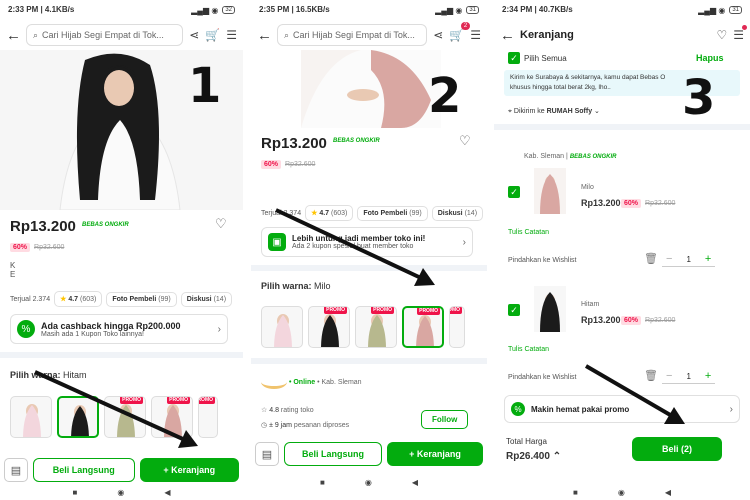 Image resolution: width=750 pixels, height=500 pixels. Describe the element at coordinates (264, 425) in the screenshot. I see `clock-icon: ◷` at that location.